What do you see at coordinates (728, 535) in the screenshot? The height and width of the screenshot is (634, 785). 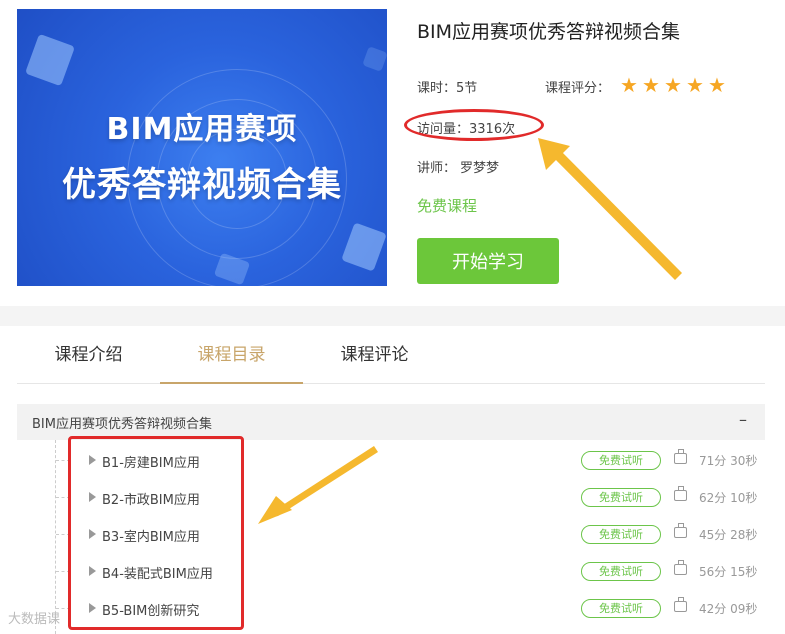 I see `lesson-duration: 45分 28秒` at bounding box center [728, 535].